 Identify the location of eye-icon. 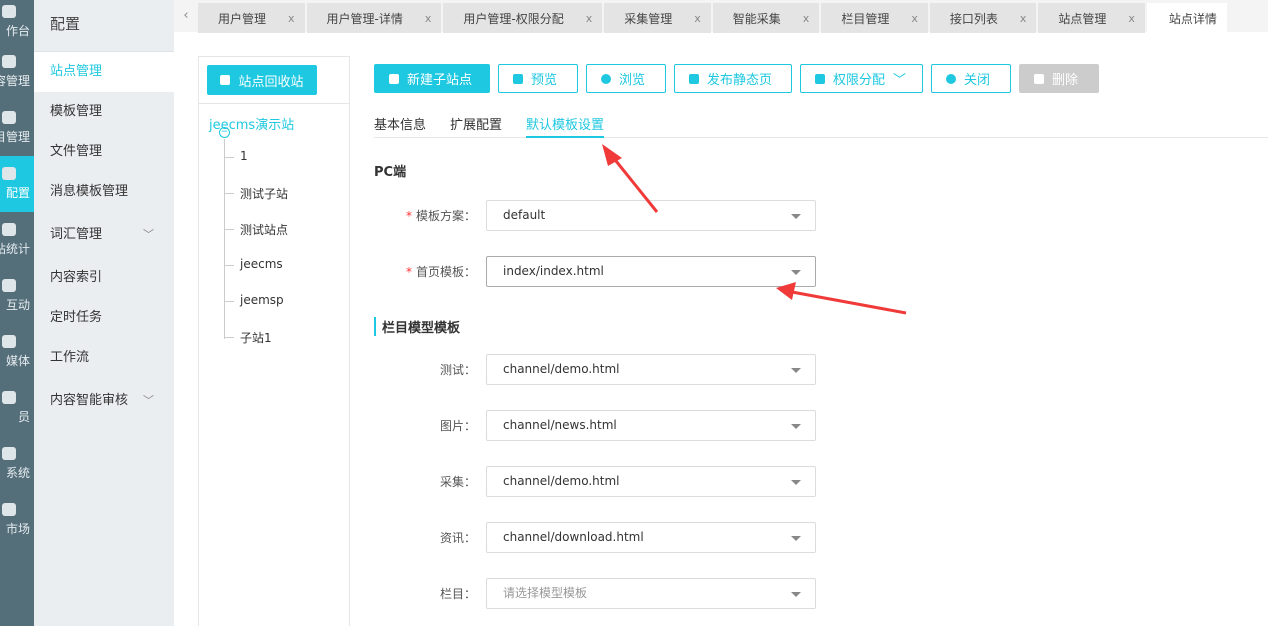
(606, 78).